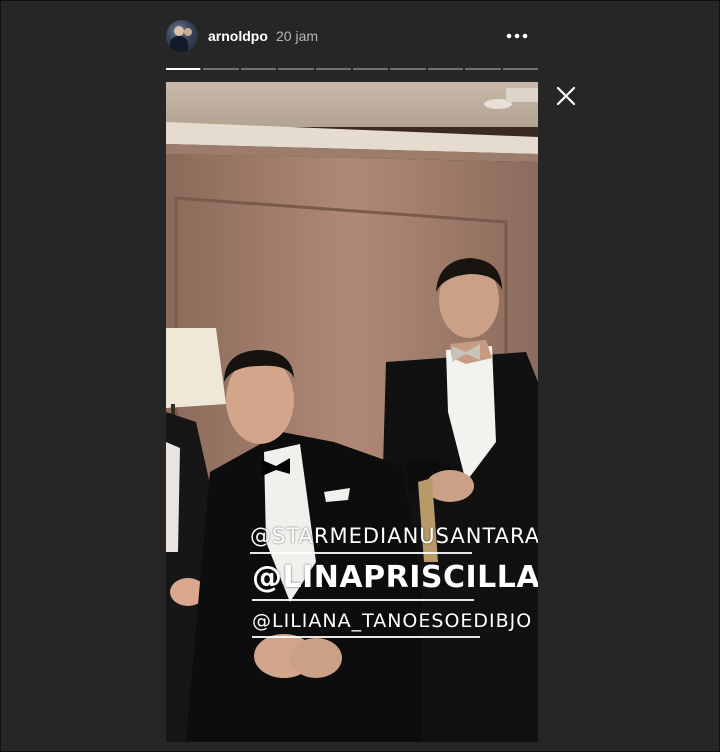 The height and width of the screenshot is (752, 720). What do you see at coordinates (394, 536) in the screenshot?
I see `mention-starmedianusantara: @STARMEDIANUSANTARA` at bounding box center [394, 536].